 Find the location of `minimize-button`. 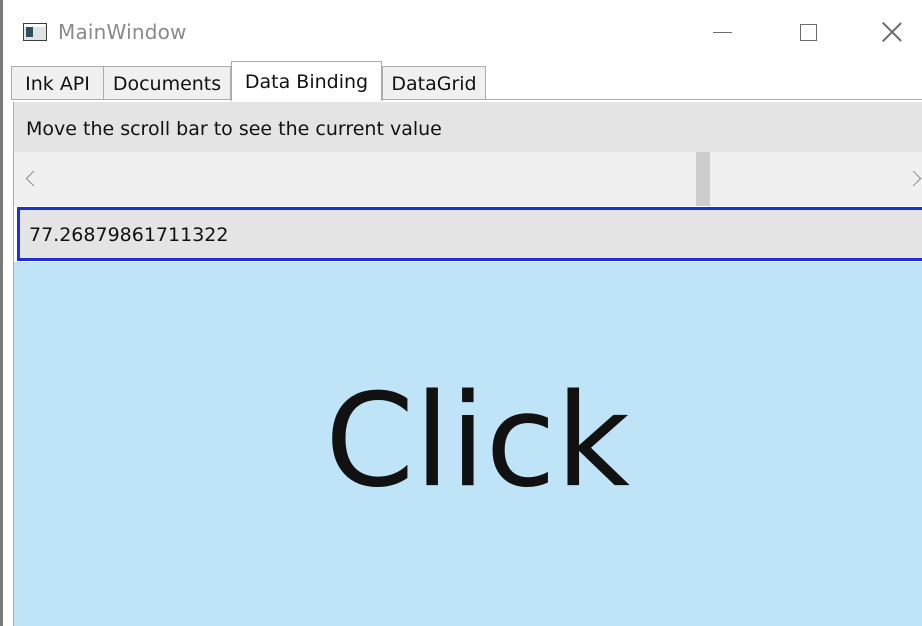

minimize-button is located at coordinates (722, 32).